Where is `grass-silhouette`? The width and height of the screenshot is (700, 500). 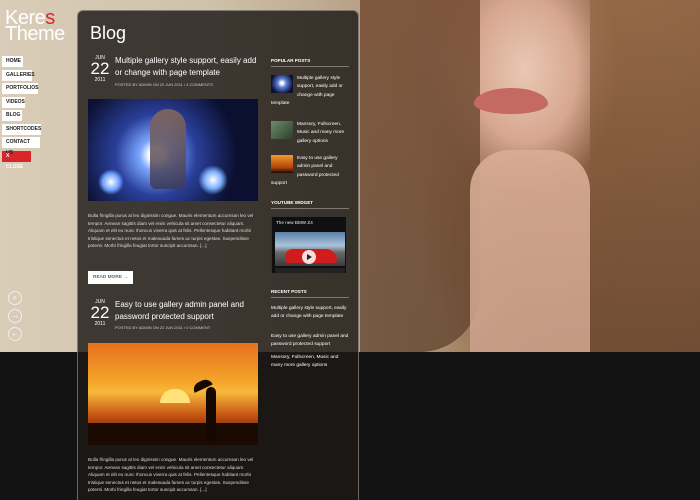 grass-silhouette is located at coordinates (173, 434).